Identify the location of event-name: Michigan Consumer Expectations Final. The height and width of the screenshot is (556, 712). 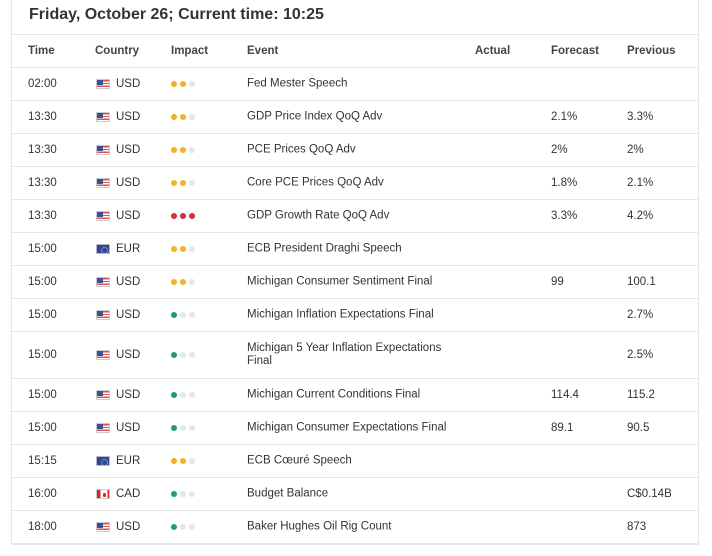
(354, 428).